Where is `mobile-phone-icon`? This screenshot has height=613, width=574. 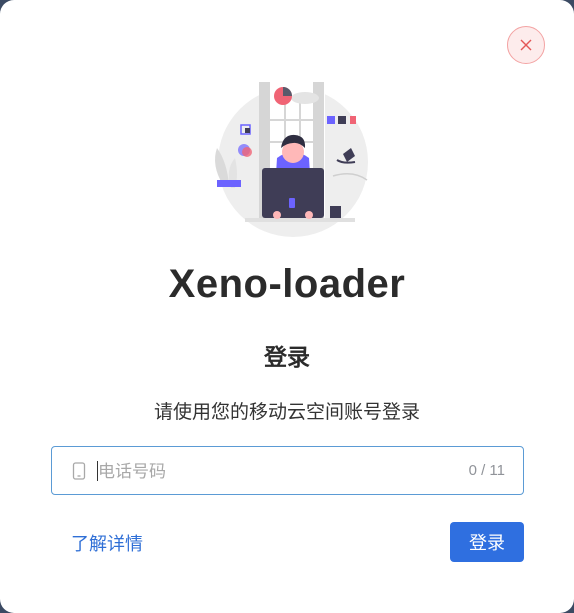 mobile-phone-icon is located at coordinates (79, 471).